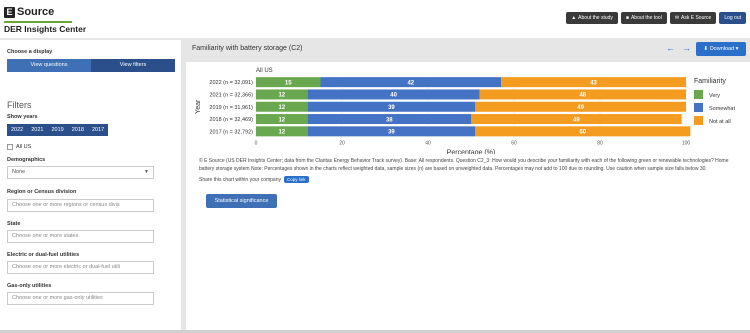 Image resolution: width=750 pixels, height=333 pixels. Describe the element at coordinates (514, 144) in the screenshot. I see `x-tick-label: 60` at that location.